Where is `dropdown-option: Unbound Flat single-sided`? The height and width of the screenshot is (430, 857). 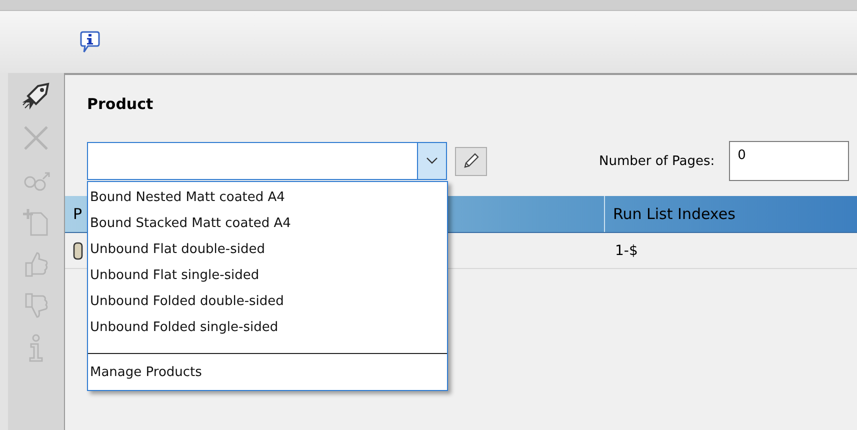 dropdown-option: Unbound Flat single-sided is located at coordinates (175, 275).